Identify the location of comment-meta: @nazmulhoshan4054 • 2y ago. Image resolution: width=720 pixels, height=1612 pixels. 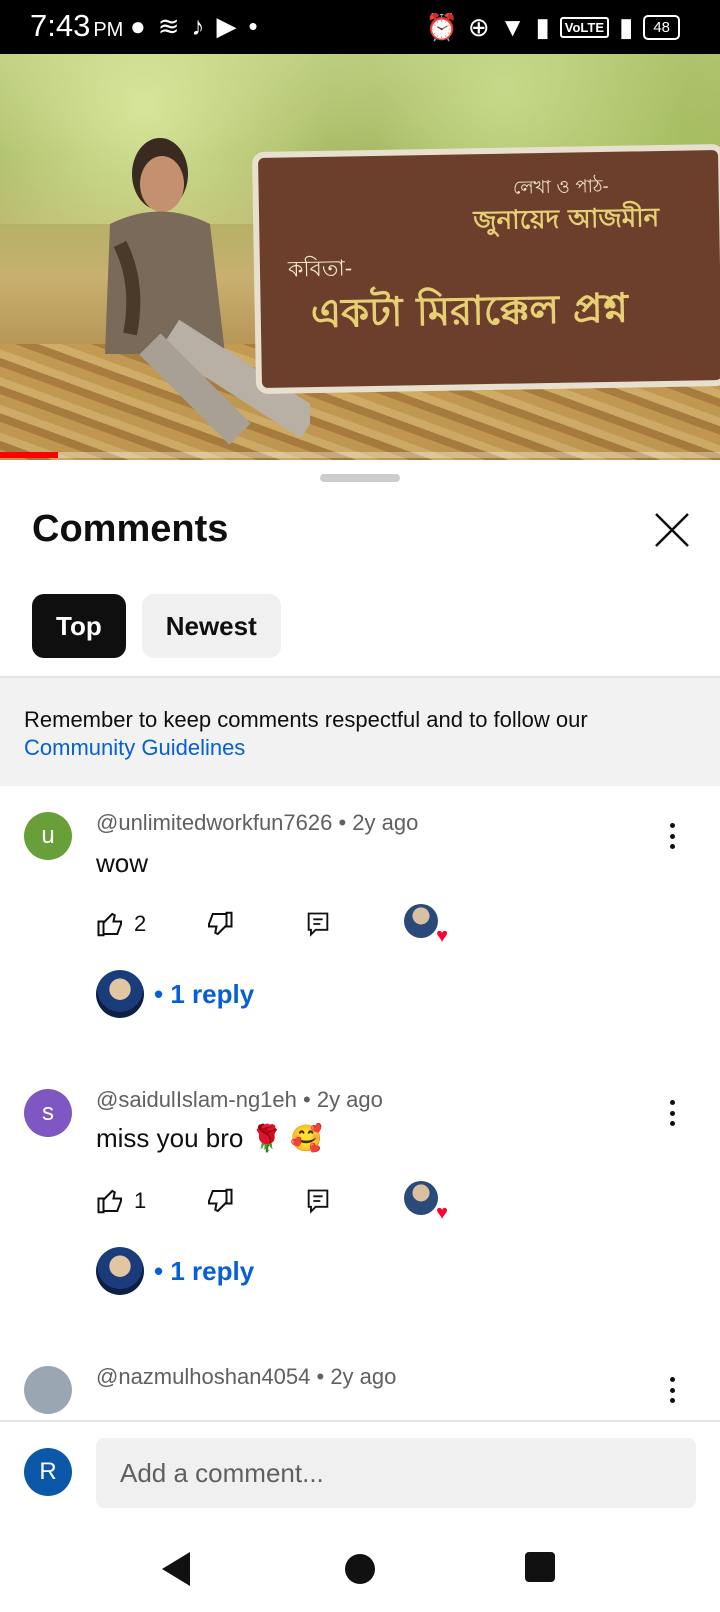
(246, 1376).